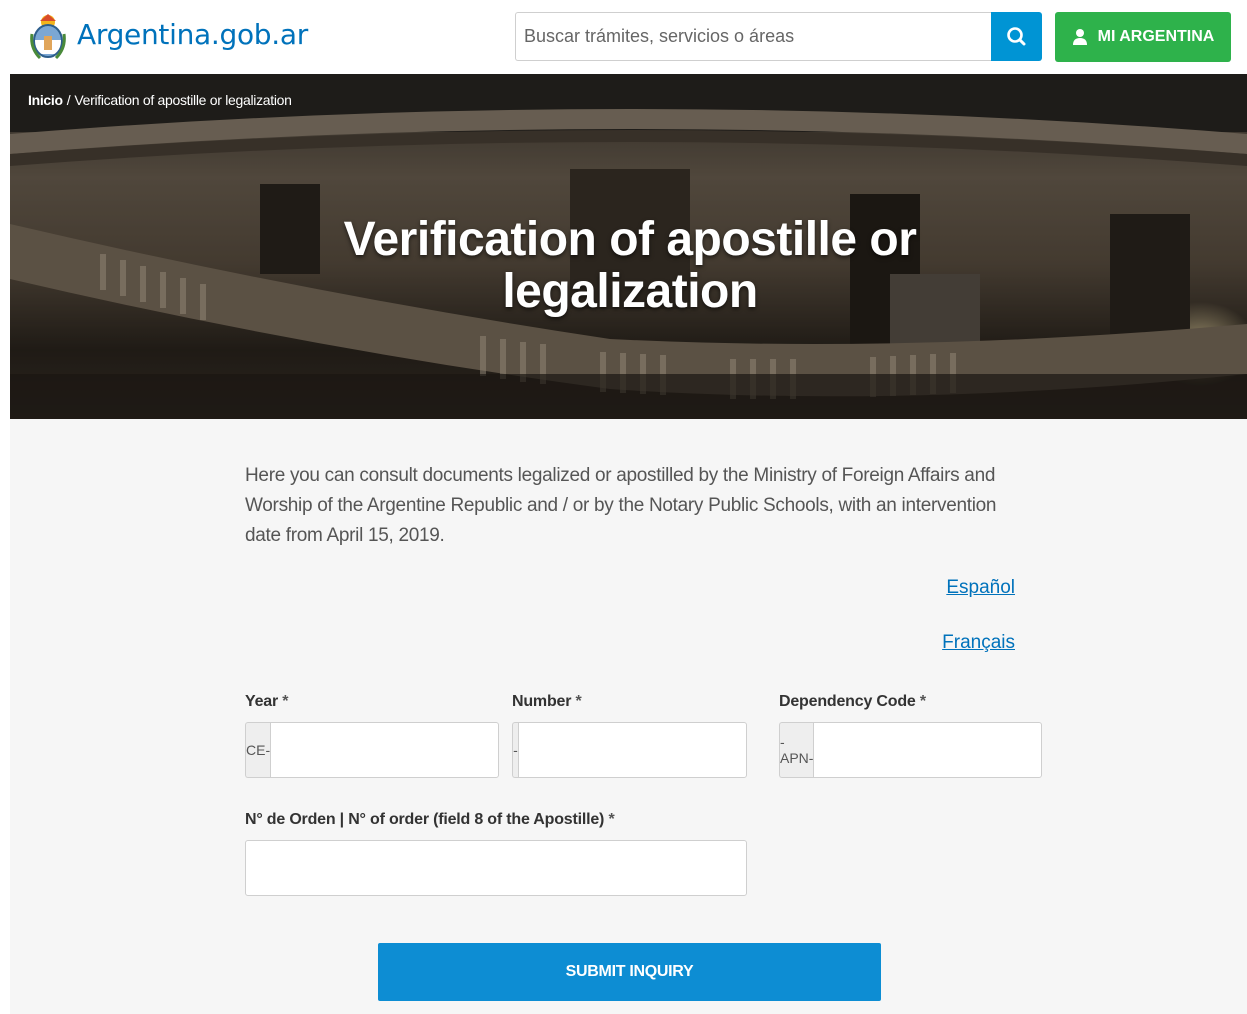  Describe the element at coordinates (285, 701) in the screenshot. I see `year-required-marker: *` at that location.